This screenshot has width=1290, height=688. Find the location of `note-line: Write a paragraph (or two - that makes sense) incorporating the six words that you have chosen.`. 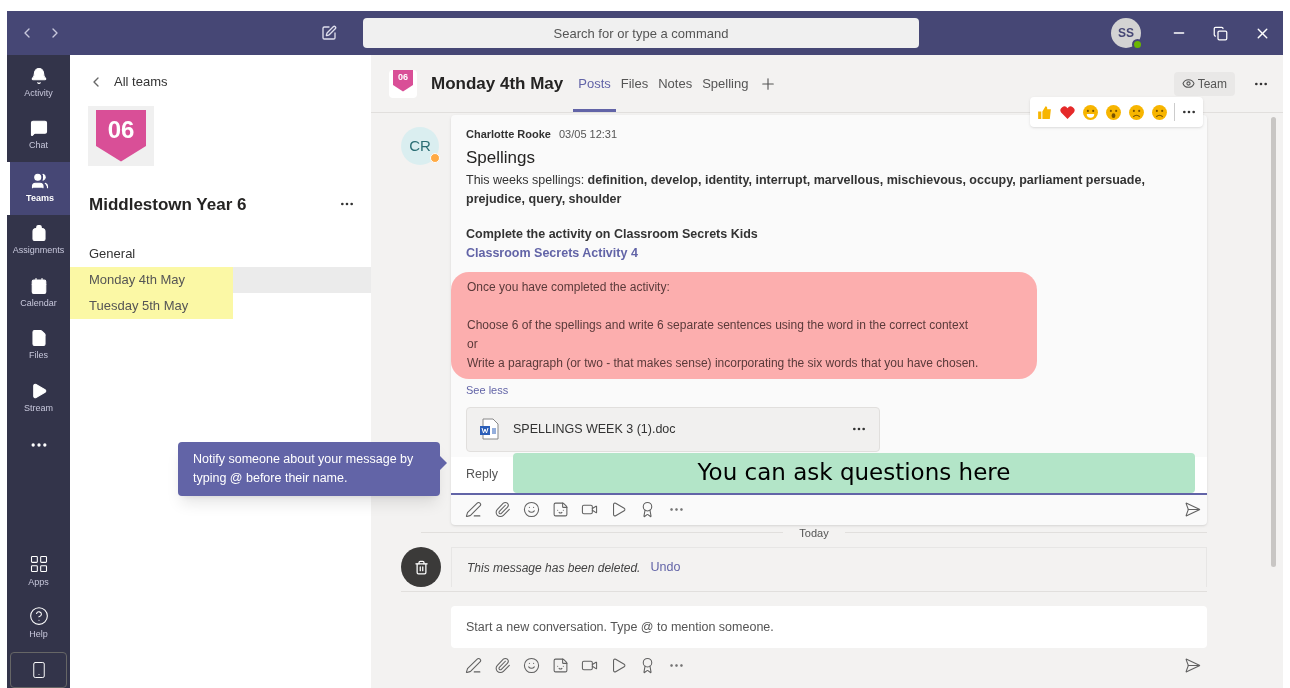

note-line: Write a paragraph (or two - that makes sense) incorporating the six words that you have chosen. is located at coordinates (723, 363).